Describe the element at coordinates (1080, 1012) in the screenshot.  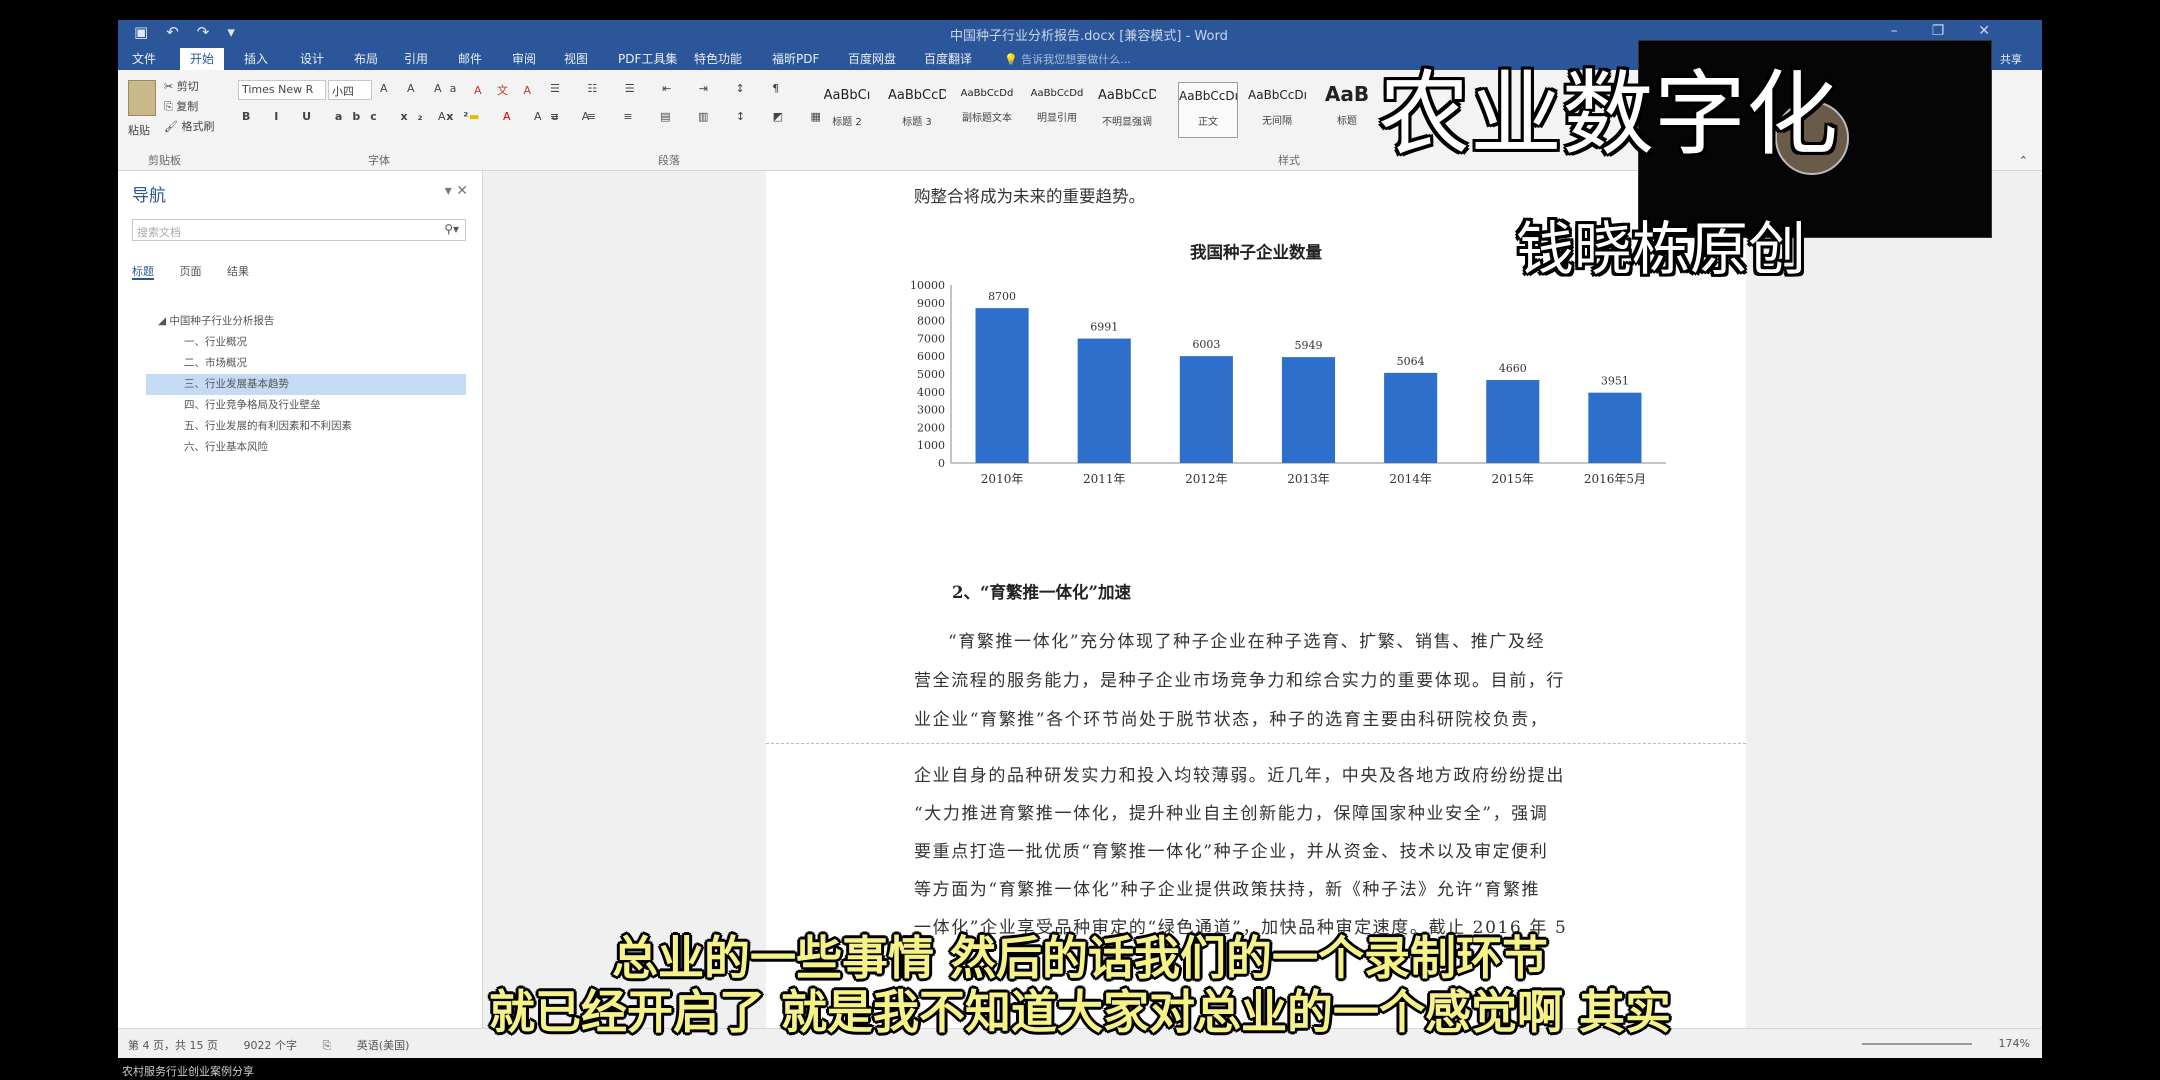
I see `subtitle-line-2: 就已经开启了 就是我不知道大家对总业的一个感觉啊 其实` at that location.